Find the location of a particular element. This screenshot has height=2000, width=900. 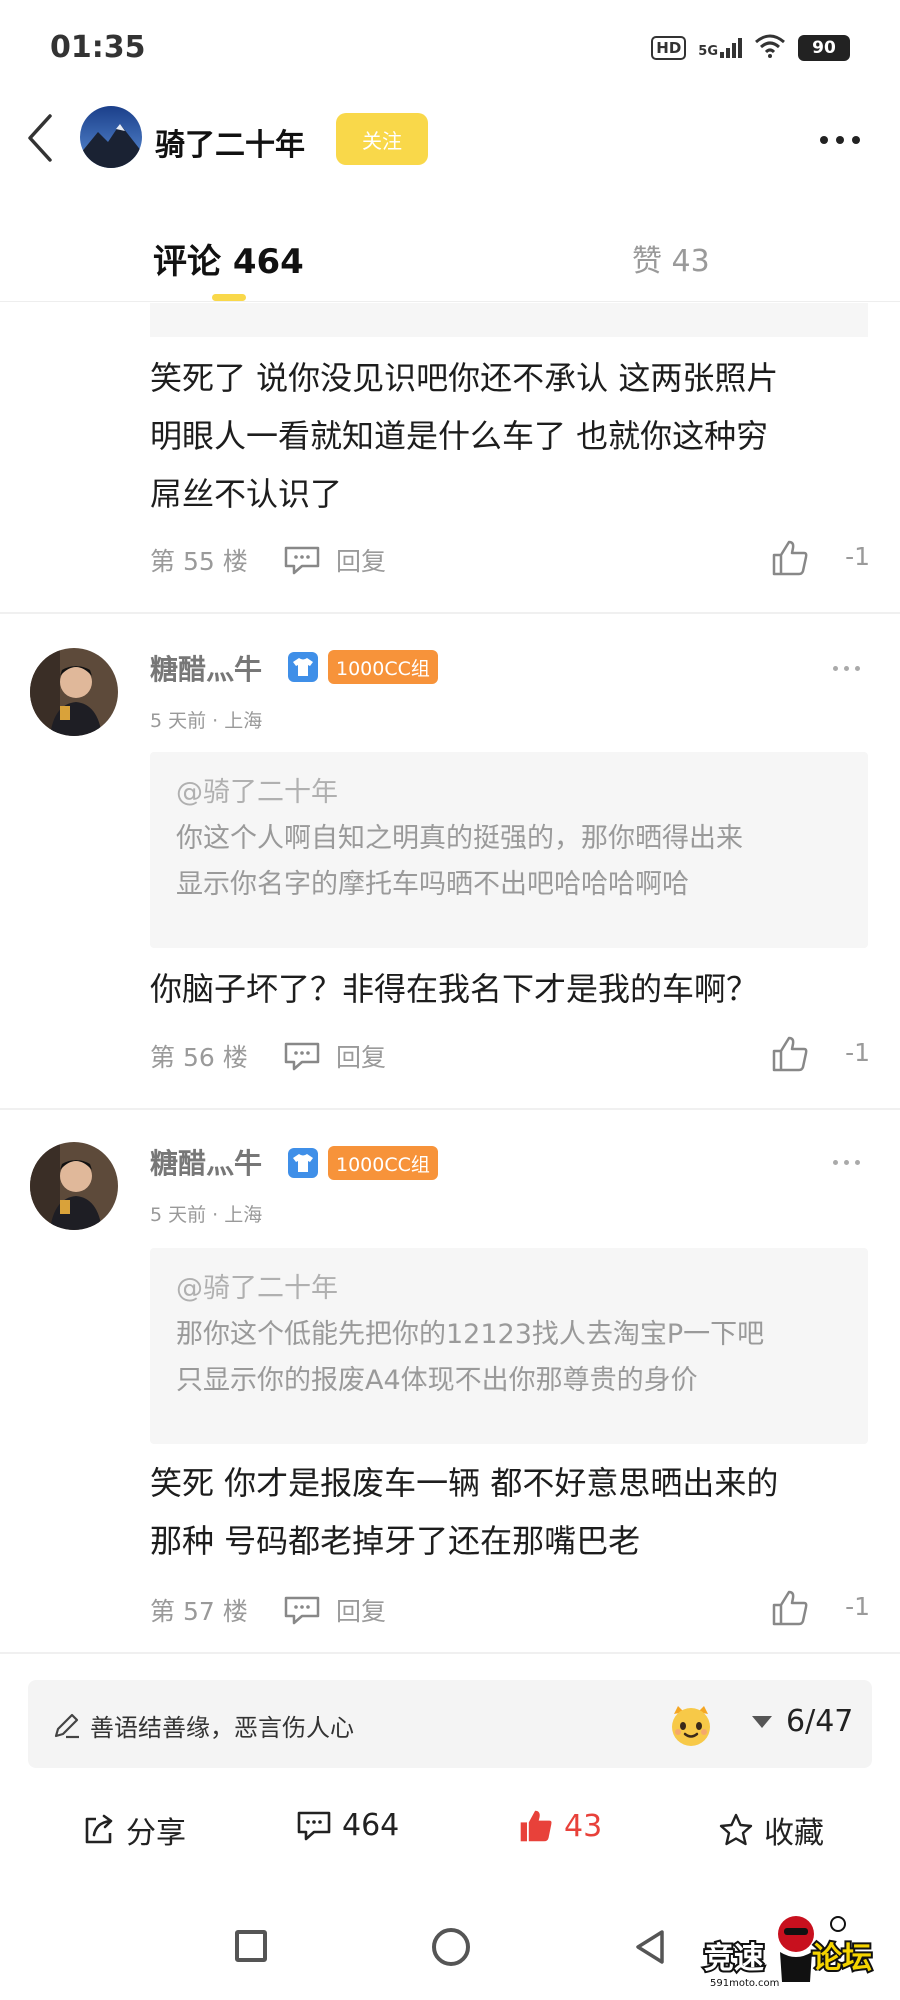

comment-icon is located at coordinates (314, 1825).